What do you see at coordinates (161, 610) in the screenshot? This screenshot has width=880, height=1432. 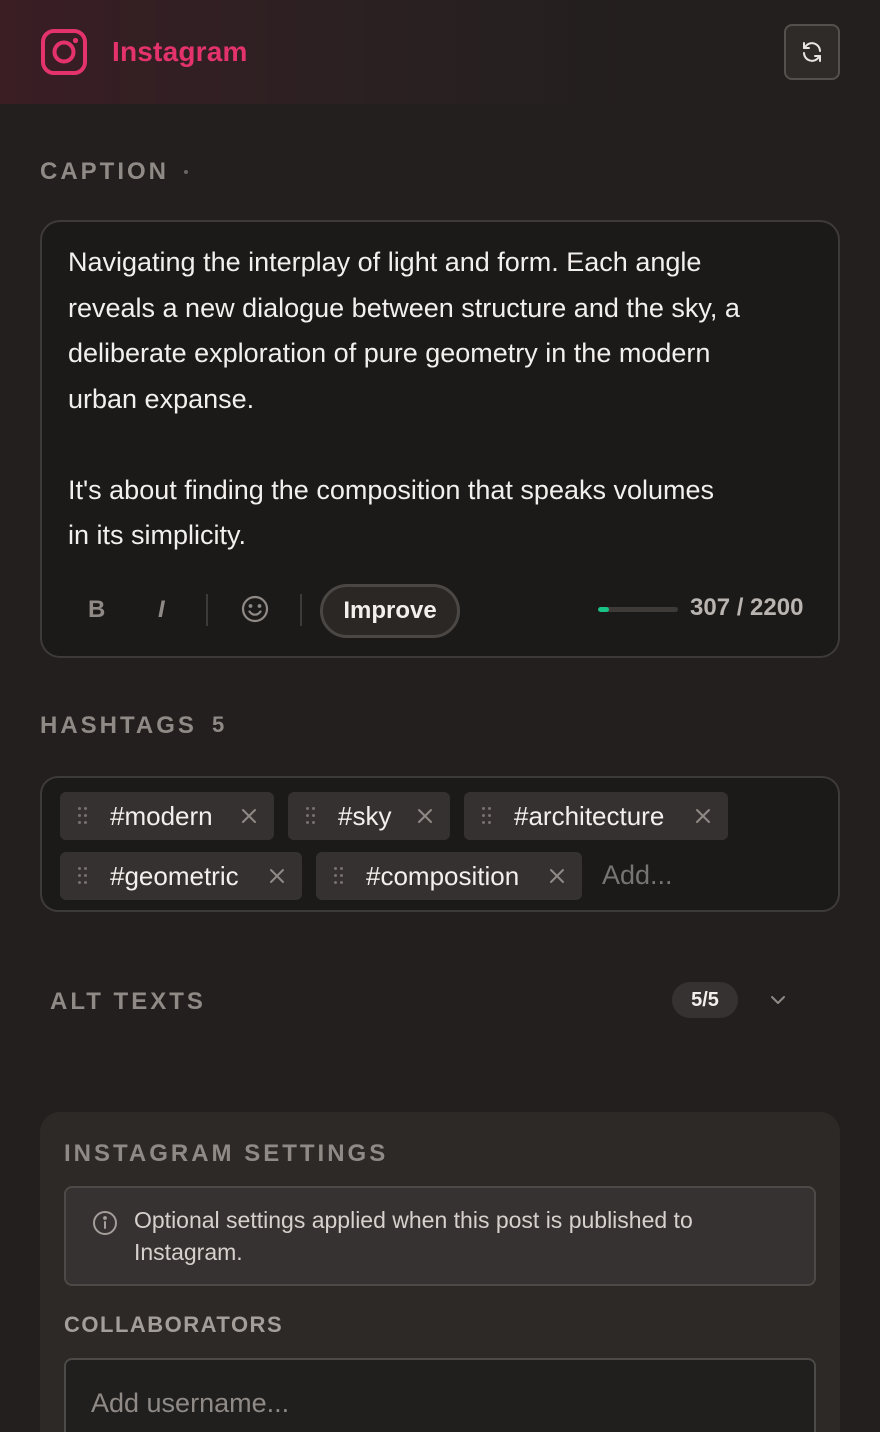 I see `italic-button: I` at bounding box center [161, 610].